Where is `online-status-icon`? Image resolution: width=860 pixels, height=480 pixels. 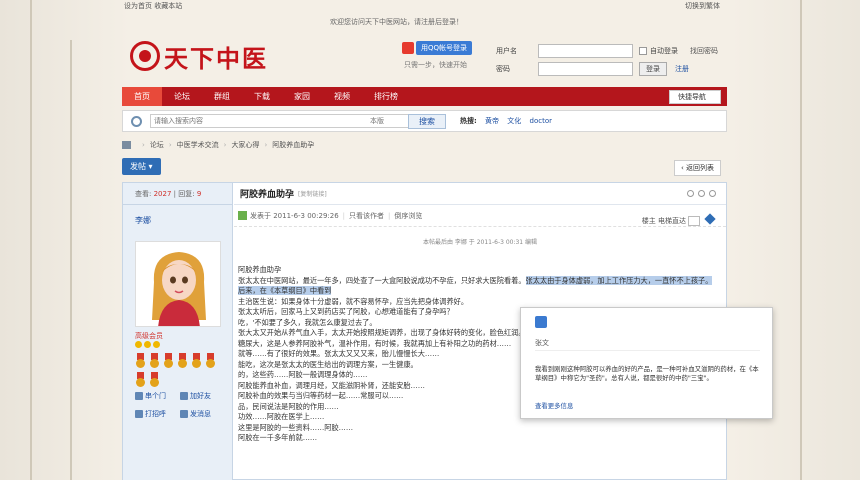 online-status-icon is located at coordinates (242, 215).